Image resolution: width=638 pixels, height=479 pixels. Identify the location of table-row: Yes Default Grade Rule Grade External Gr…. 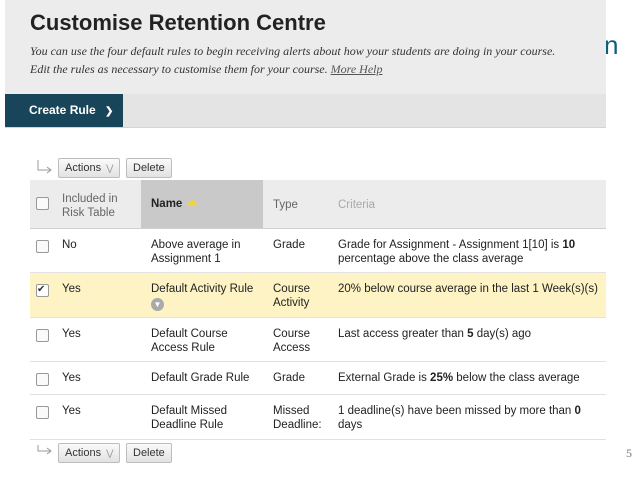
(318, 378).